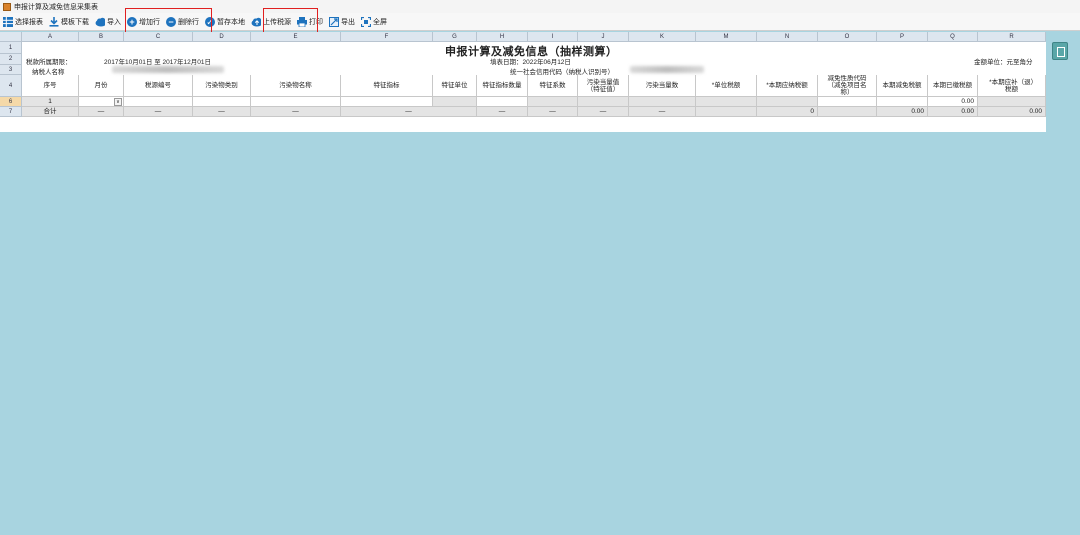  What do you see at coordinates (56, 7) in the screenshot?
I see `window-title: 申报计算及减免信息采集表` at bounding box center [56, 7].